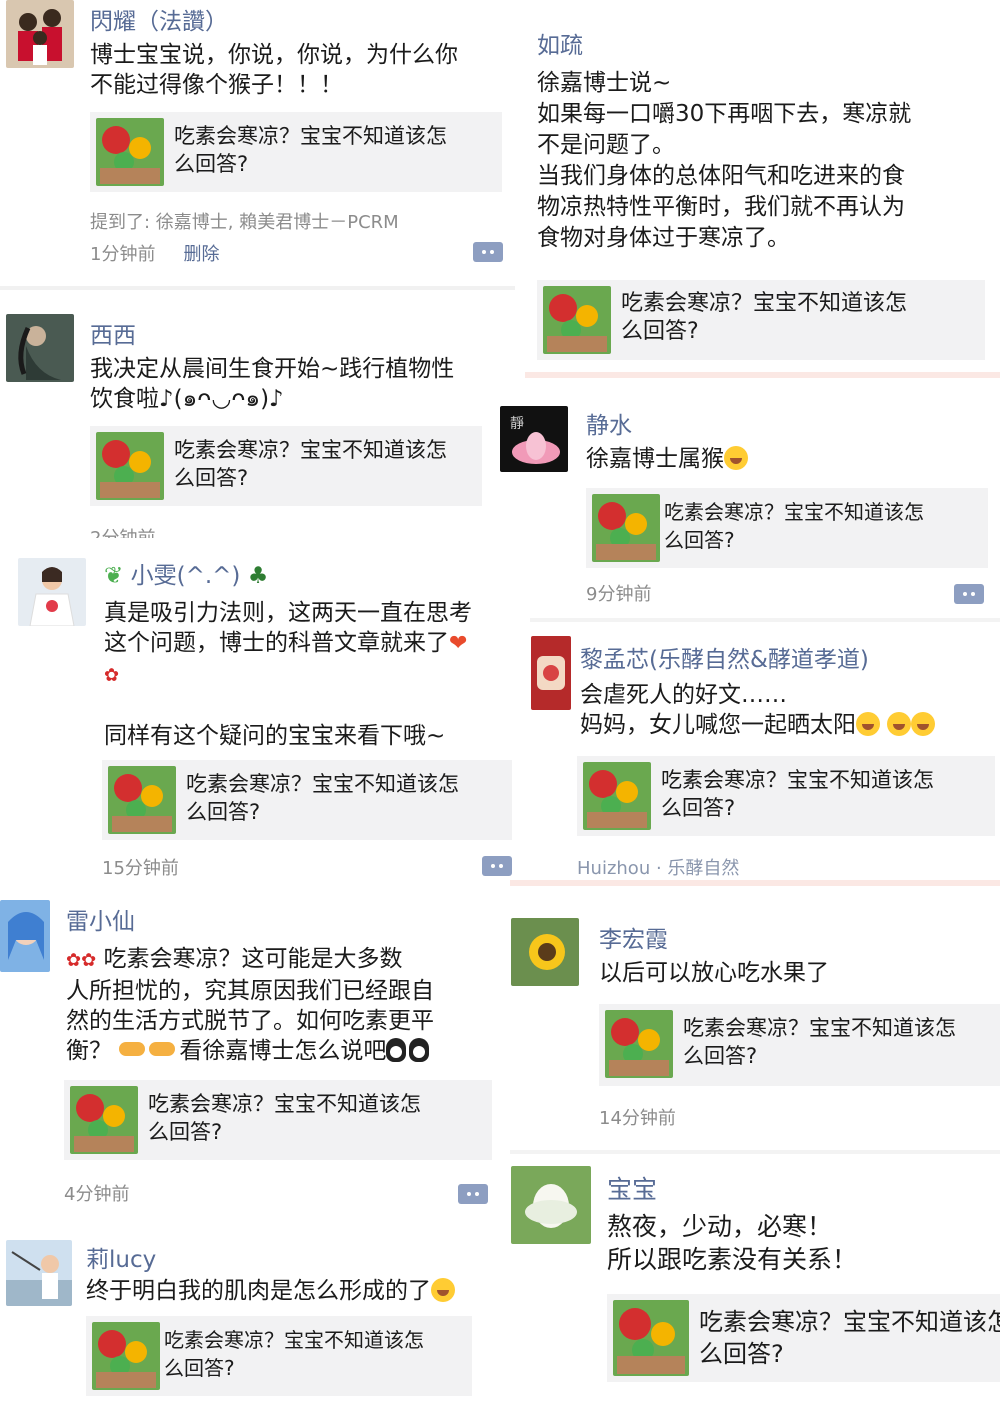 The height and width of the screenshot is (1401, 1000). I want to click on post-jingshui: 靜 静水 徐嘉博士属猴 吃素会寒凉？宝宝不知道该怎 么回答? 9分钟前, so click(750, 498).